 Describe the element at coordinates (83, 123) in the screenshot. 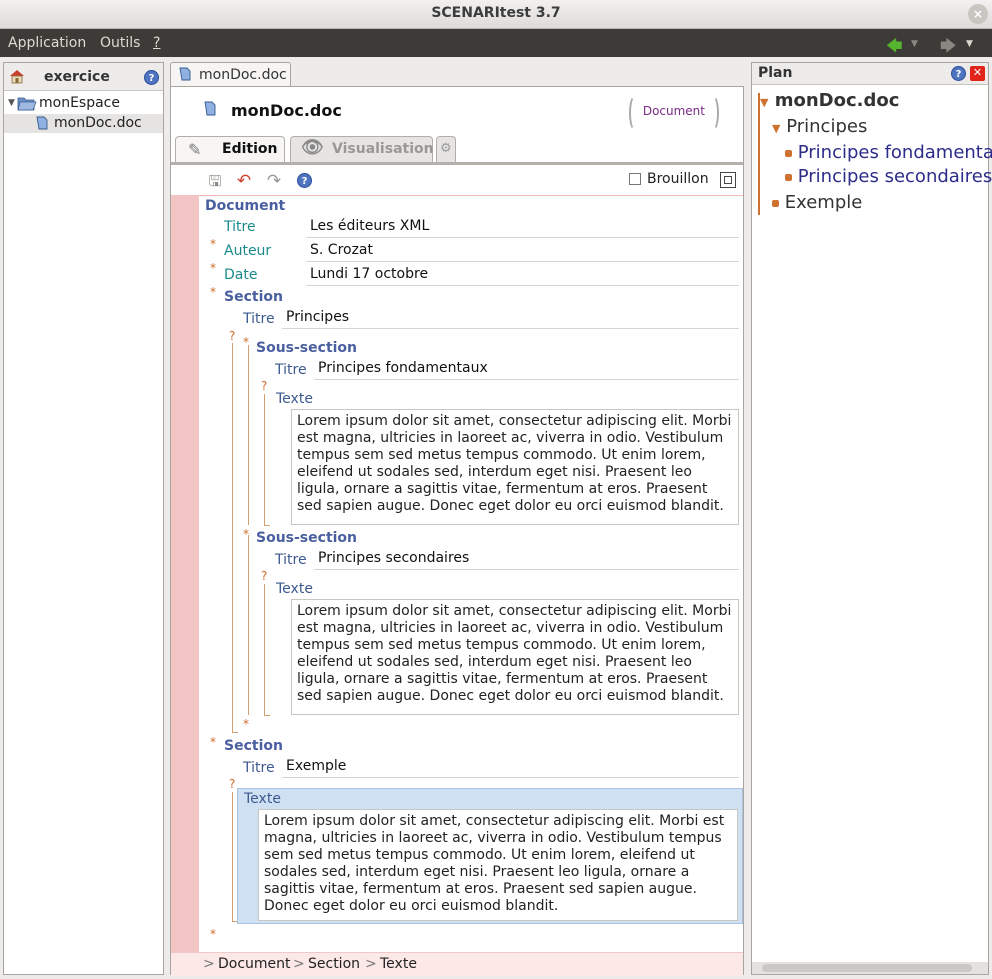

I see `tree-item-mondoc: monDoc.doc` at that location.